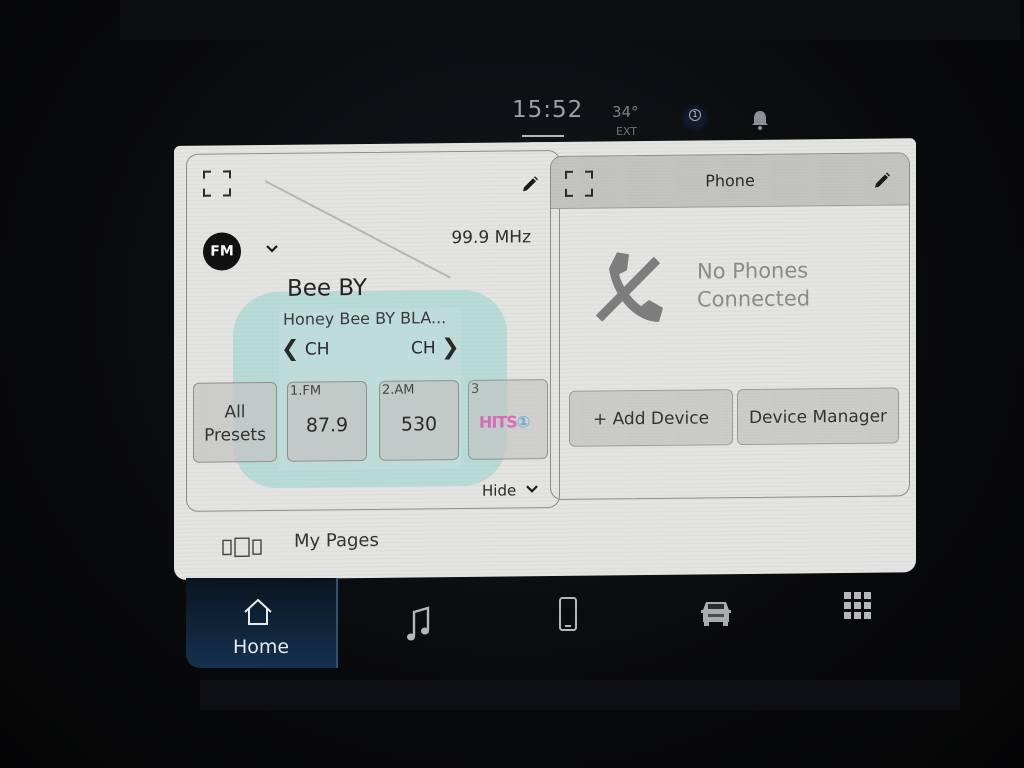 Image resolution: width=1024 pixels, height=768 pixels. I want to click on preset-frequency: 530, so click(419, 424).